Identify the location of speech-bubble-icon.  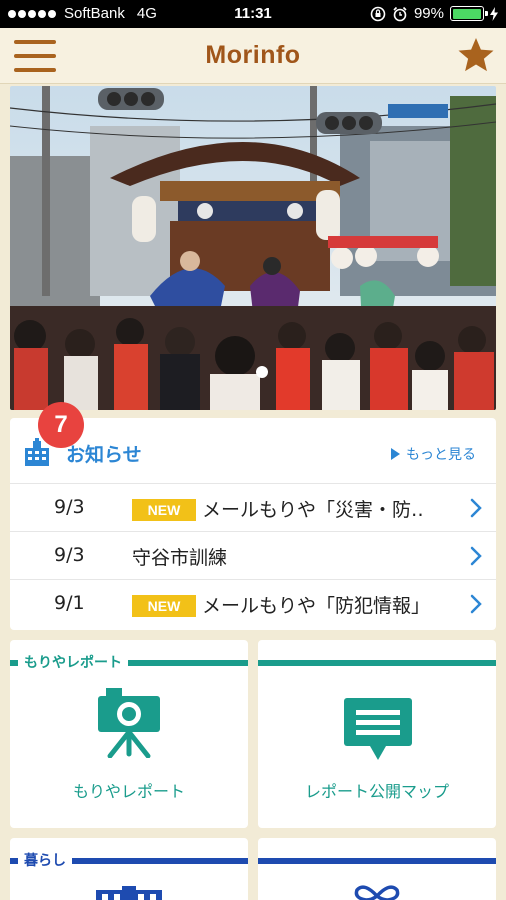
(378, 729).